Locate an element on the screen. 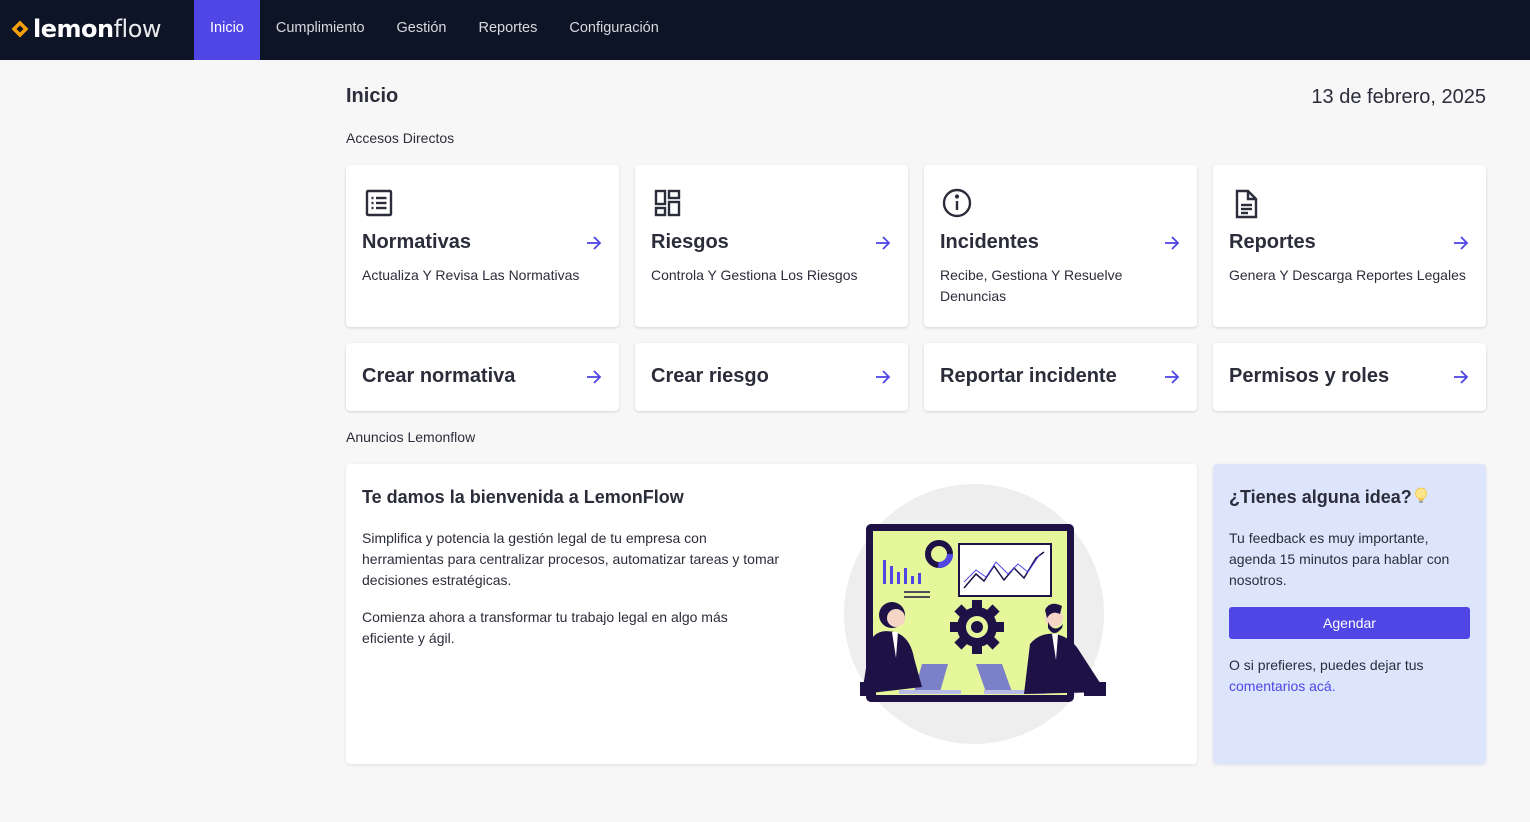 The height and width of the screenshot is (822, 1530). nav-item-inicio: Inicio is located at coordinates (227, 30).